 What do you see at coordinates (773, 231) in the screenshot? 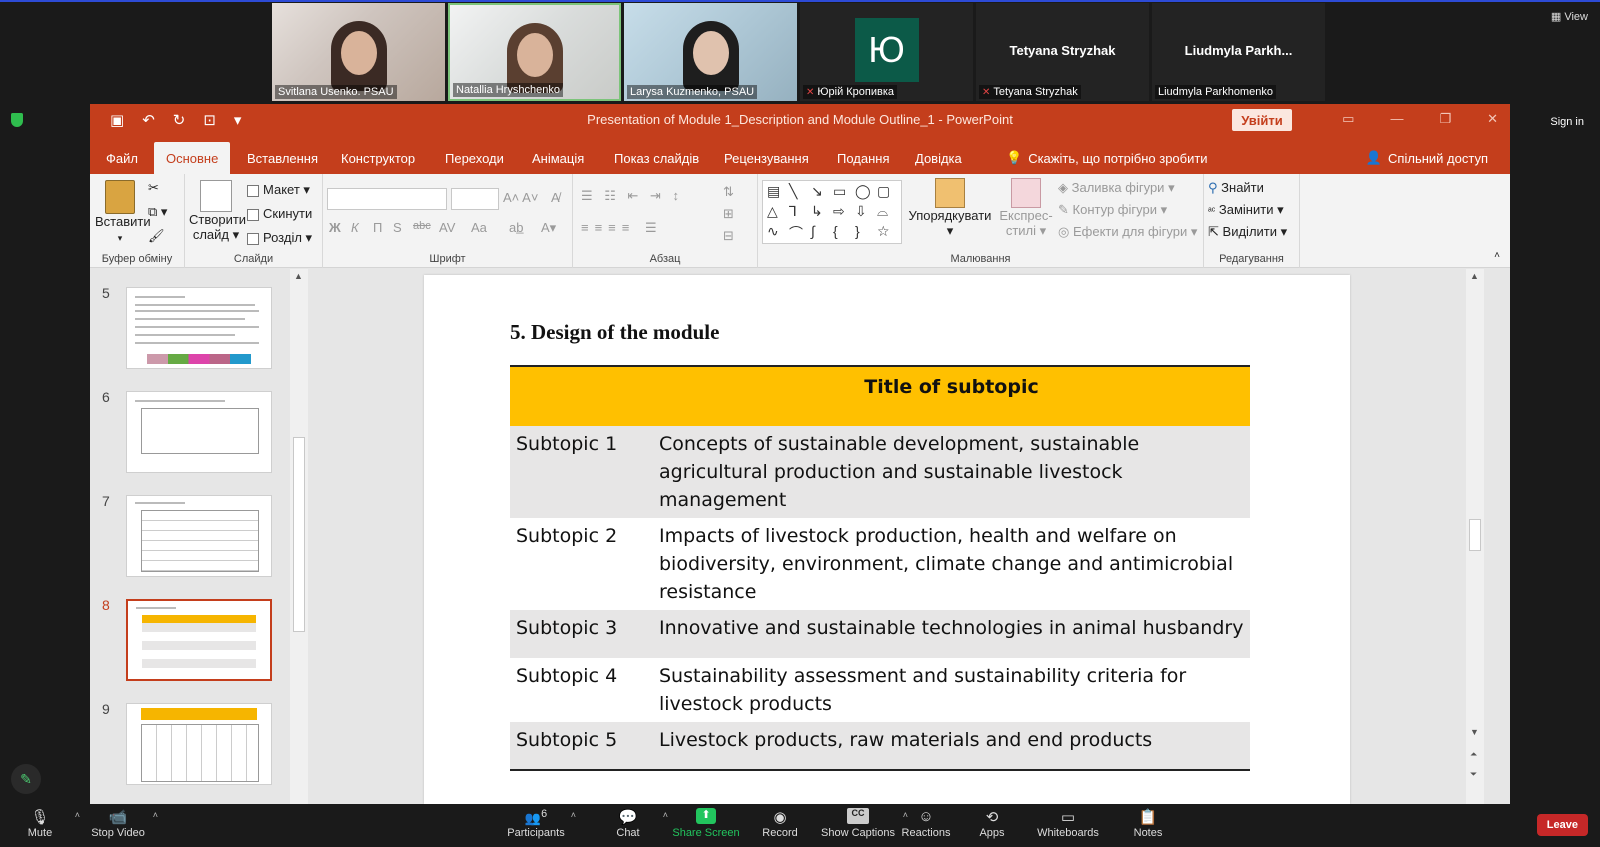
I see `scribble-shape-icon: ∿` at bounding box center [773, 231].